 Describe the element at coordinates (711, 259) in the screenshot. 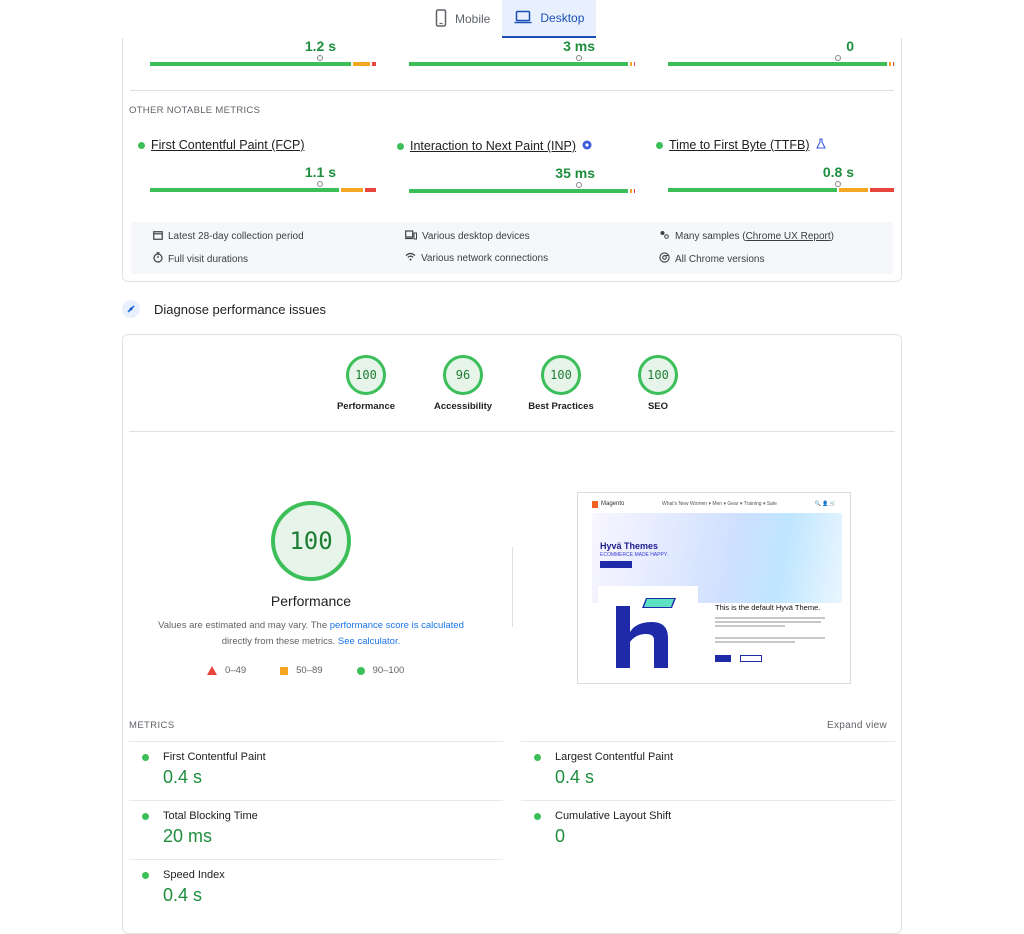

I see `chrome-versions: All Chrome versions` at that location.